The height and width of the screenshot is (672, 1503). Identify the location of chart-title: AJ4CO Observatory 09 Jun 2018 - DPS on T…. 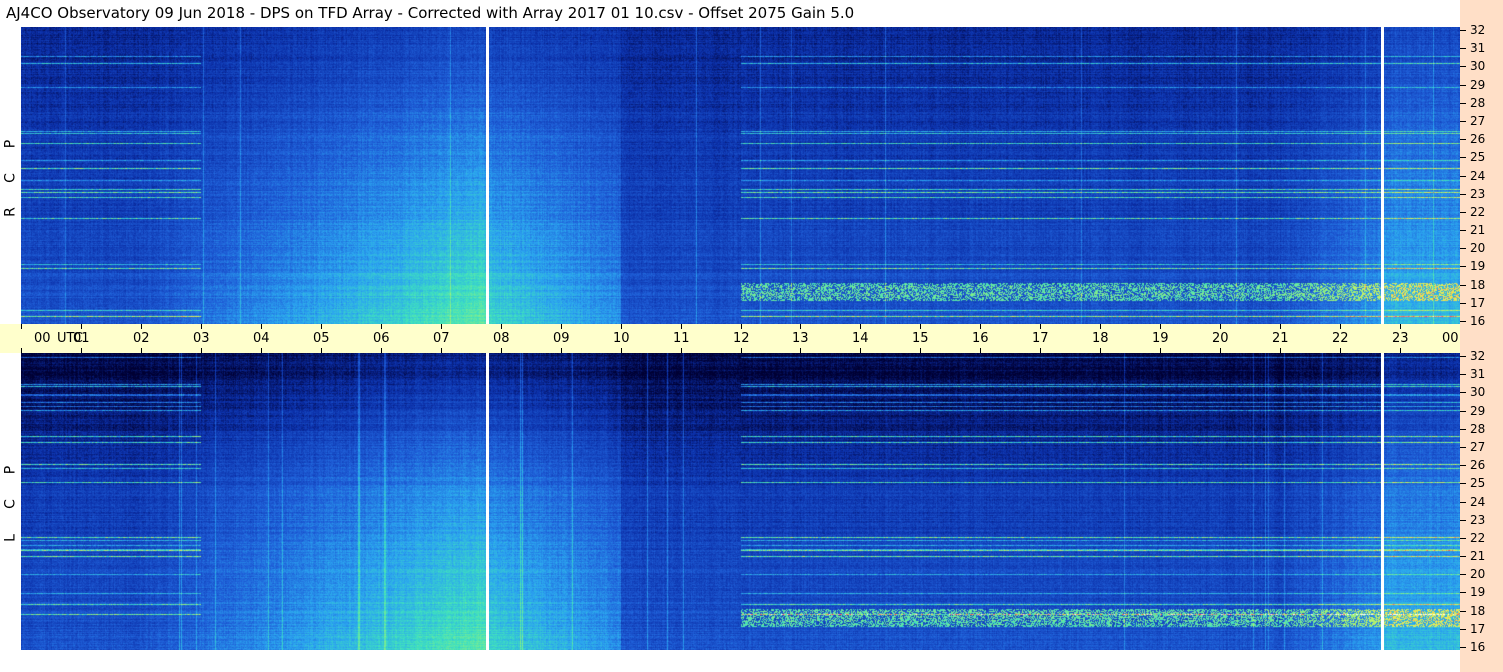
(730, 13).